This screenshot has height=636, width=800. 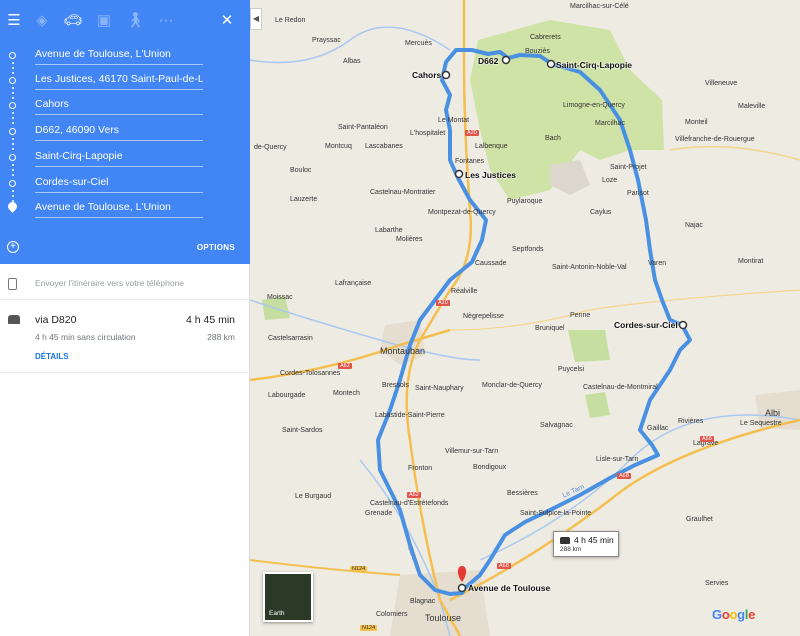 I want to click on add-destination-icon: +, so click(x=13, y=247).